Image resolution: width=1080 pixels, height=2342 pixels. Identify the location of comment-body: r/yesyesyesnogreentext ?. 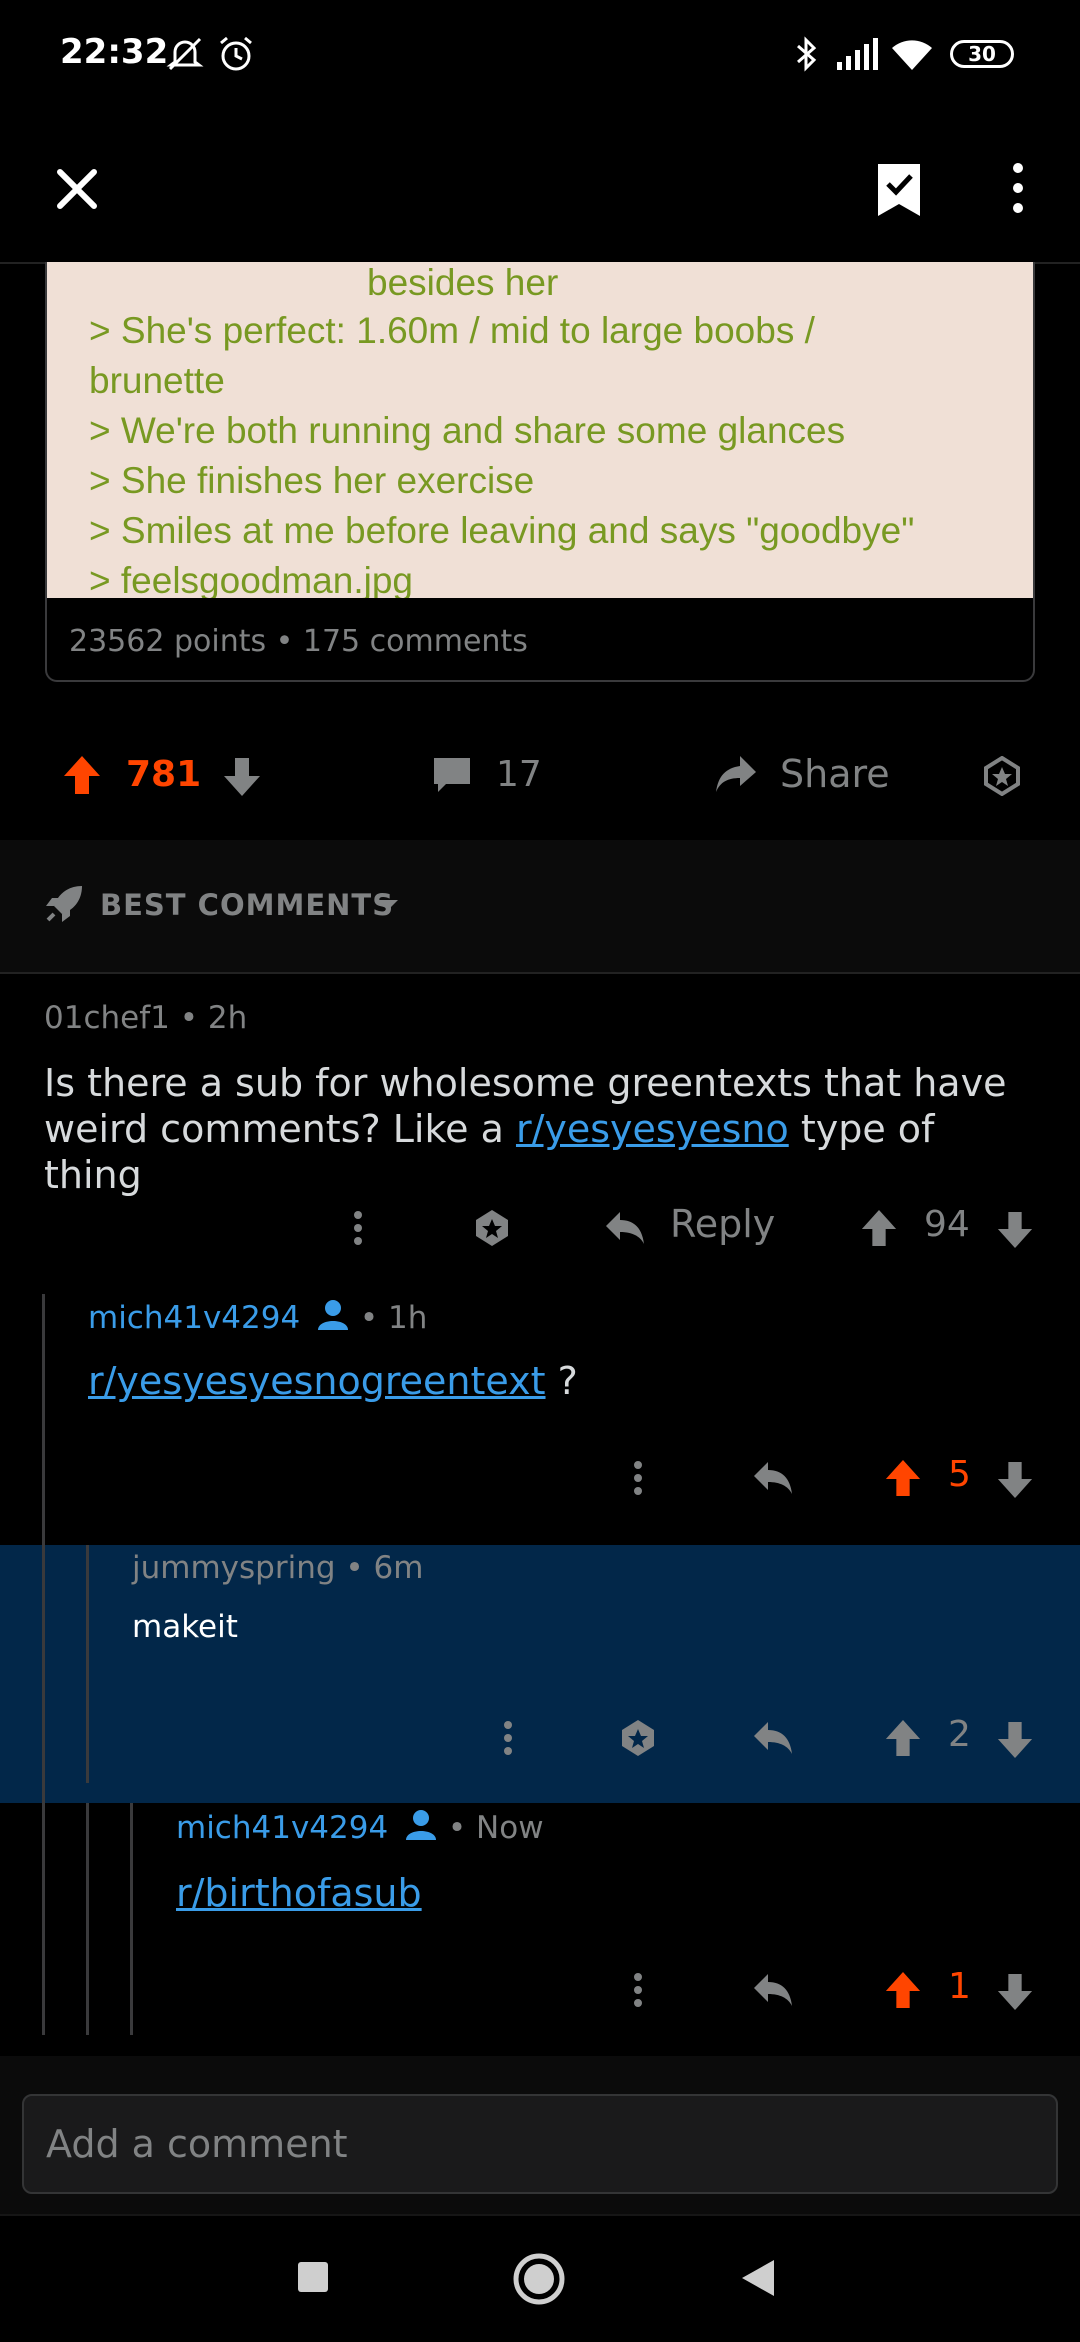
(333, 1381).